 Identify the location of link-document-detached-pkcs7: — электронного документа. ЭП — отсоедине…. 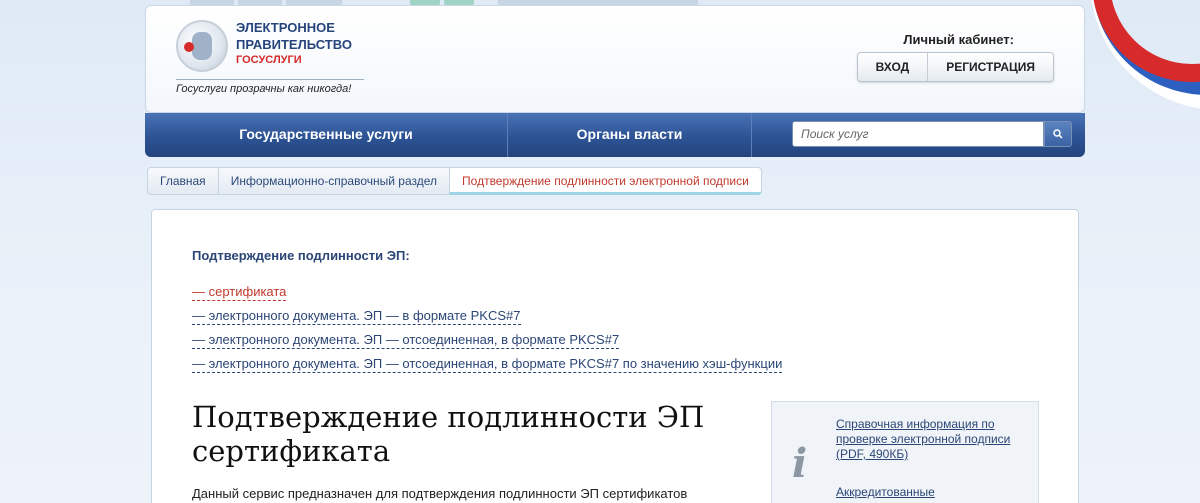
(406, 340).